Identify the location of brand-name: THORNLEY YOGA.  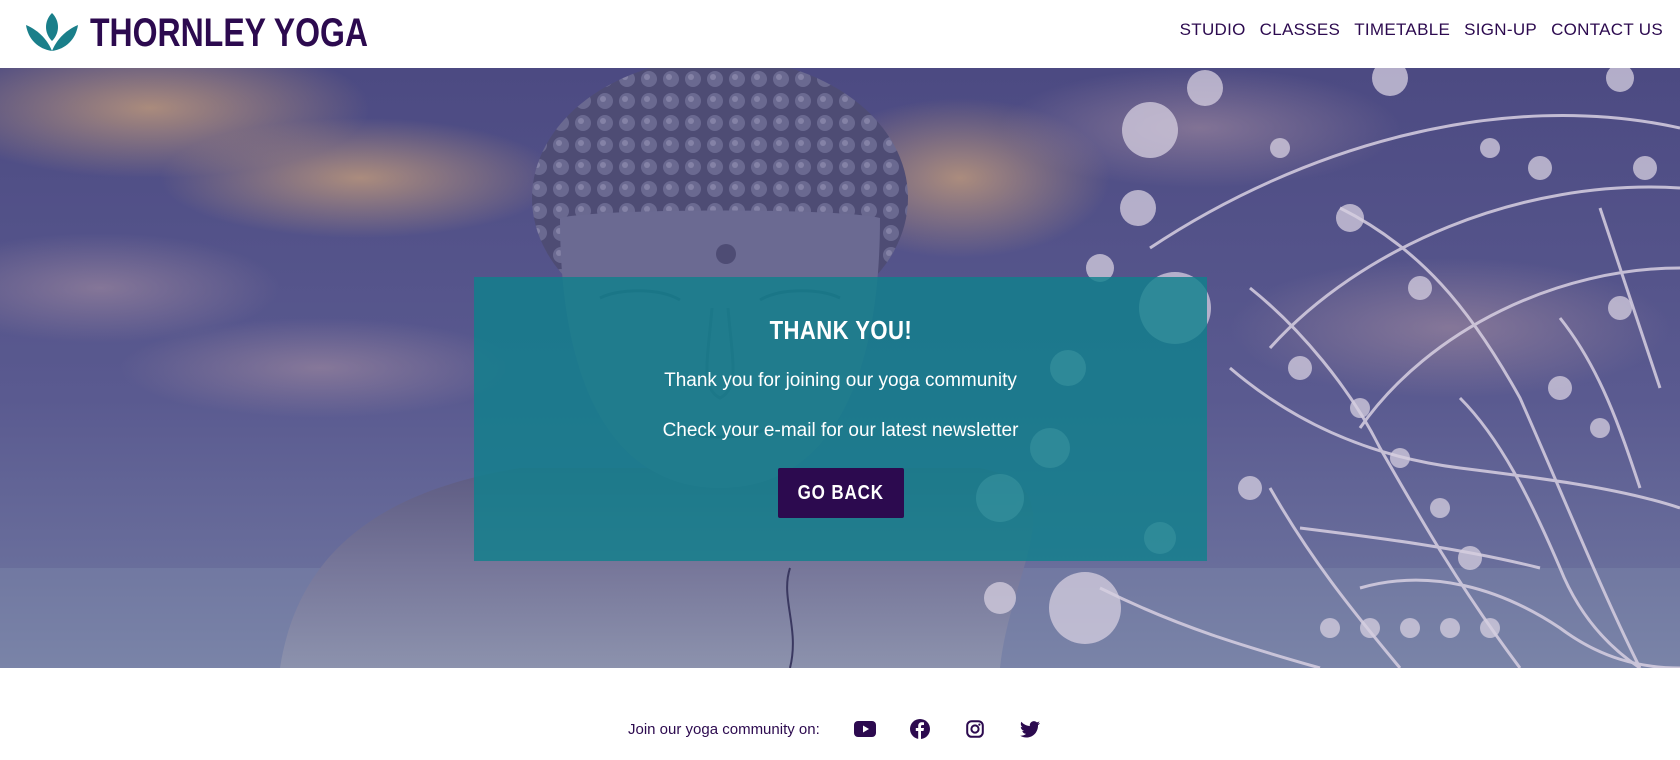
(229, 32).